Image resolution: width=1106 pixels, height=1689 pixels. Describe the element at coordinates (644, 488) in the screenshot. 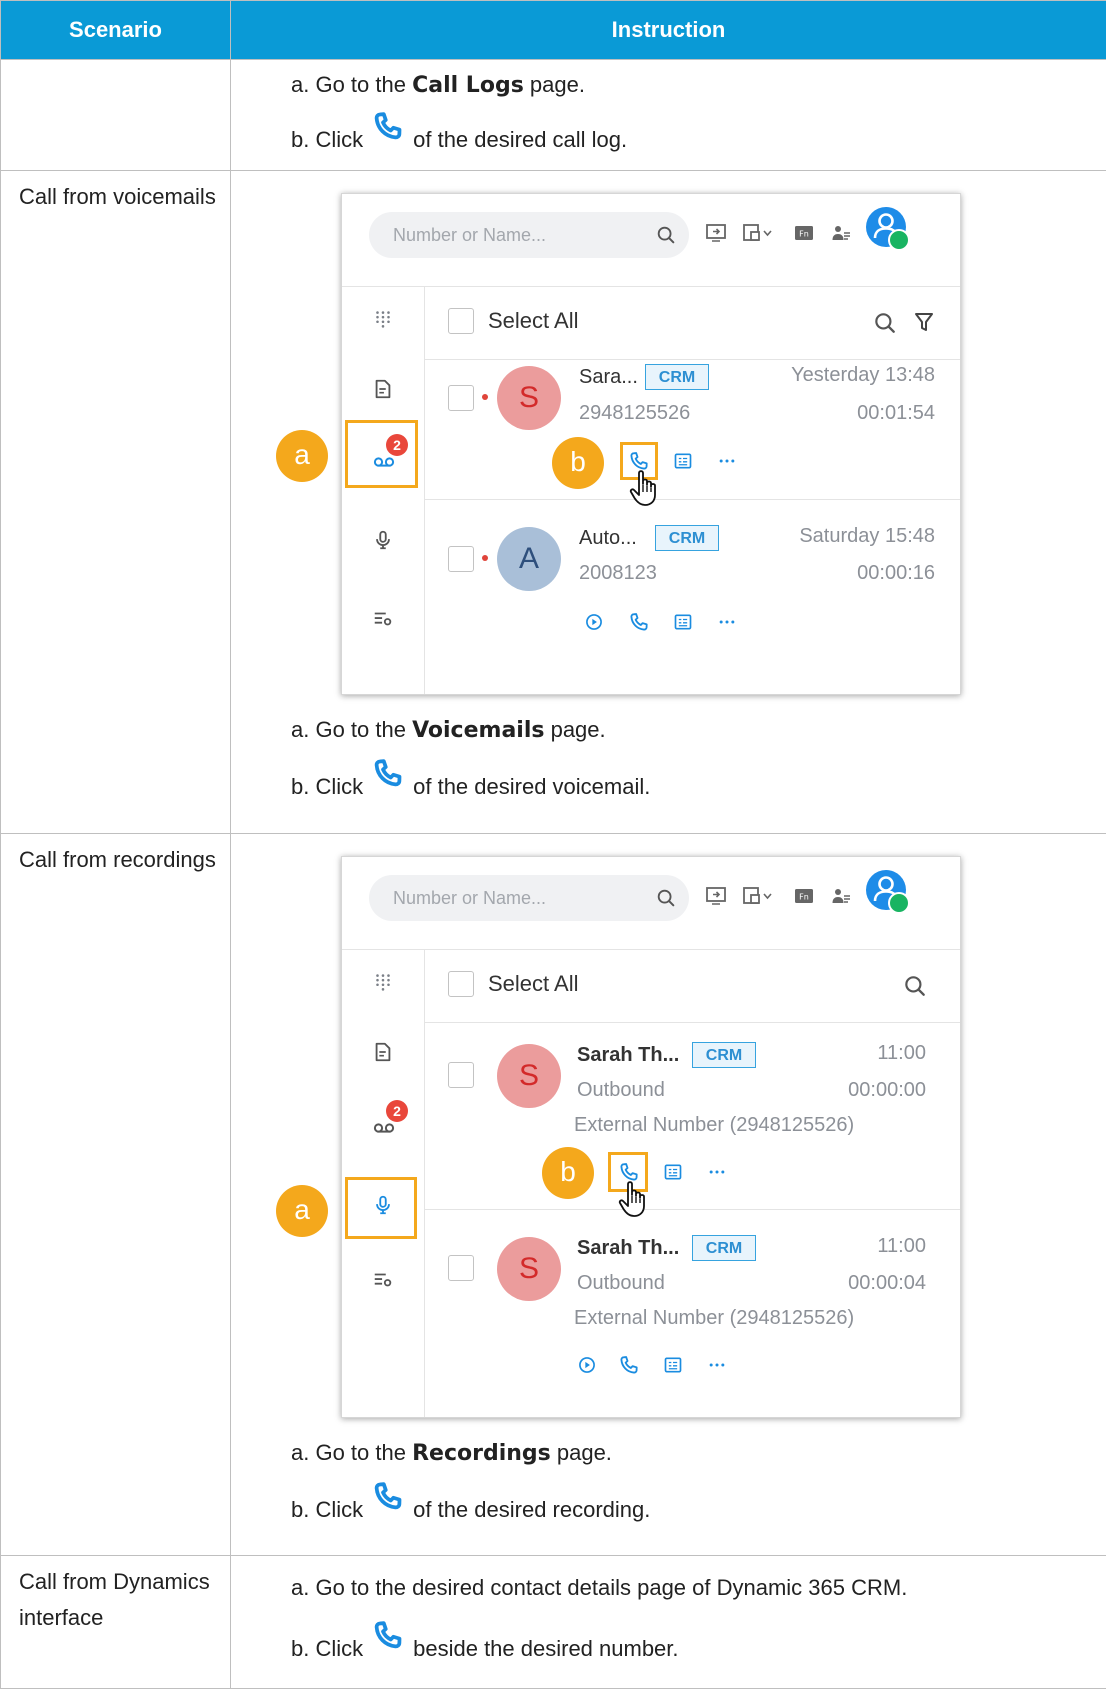

I see `hand-cursor-icon` at that location.